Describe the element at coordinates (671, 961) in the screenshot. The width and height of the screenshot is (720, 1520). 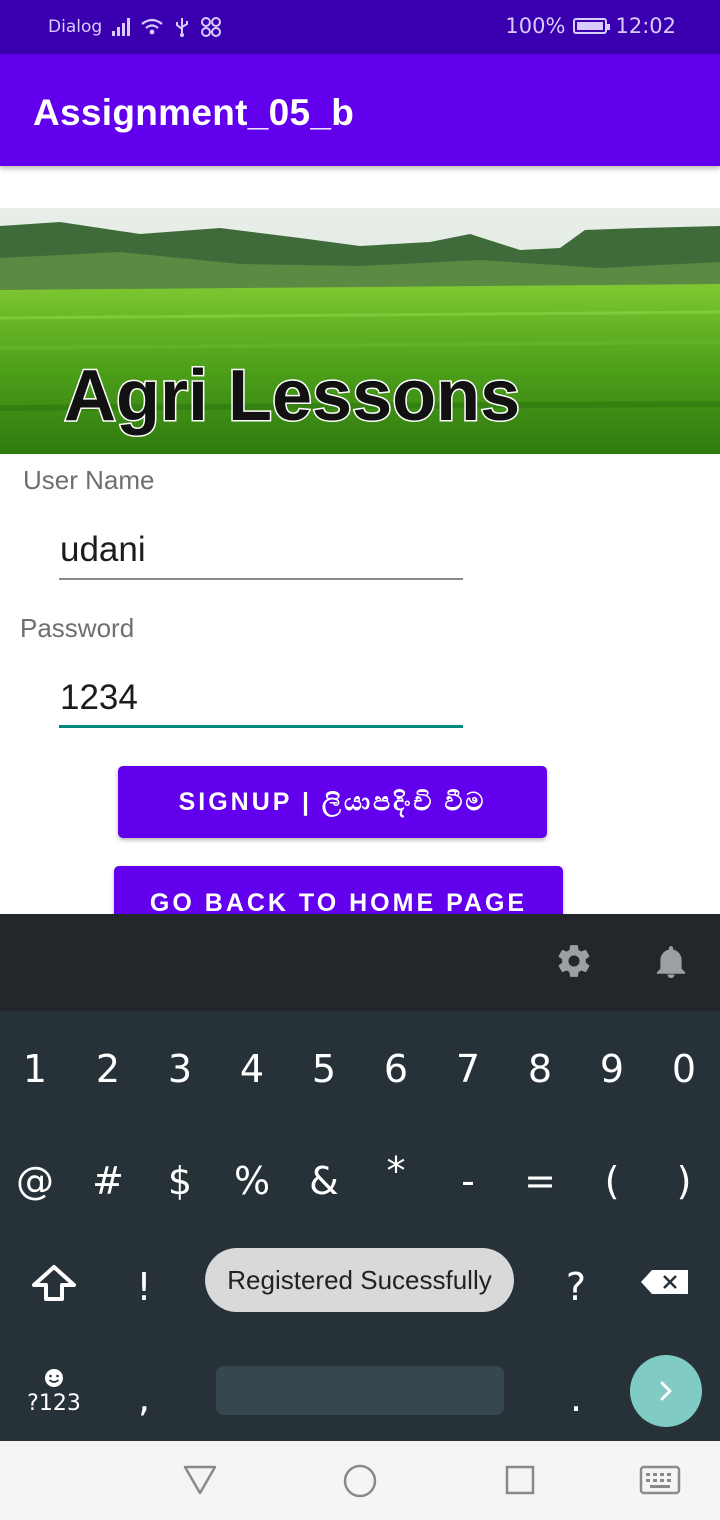
I see `bell-icon` at that location.